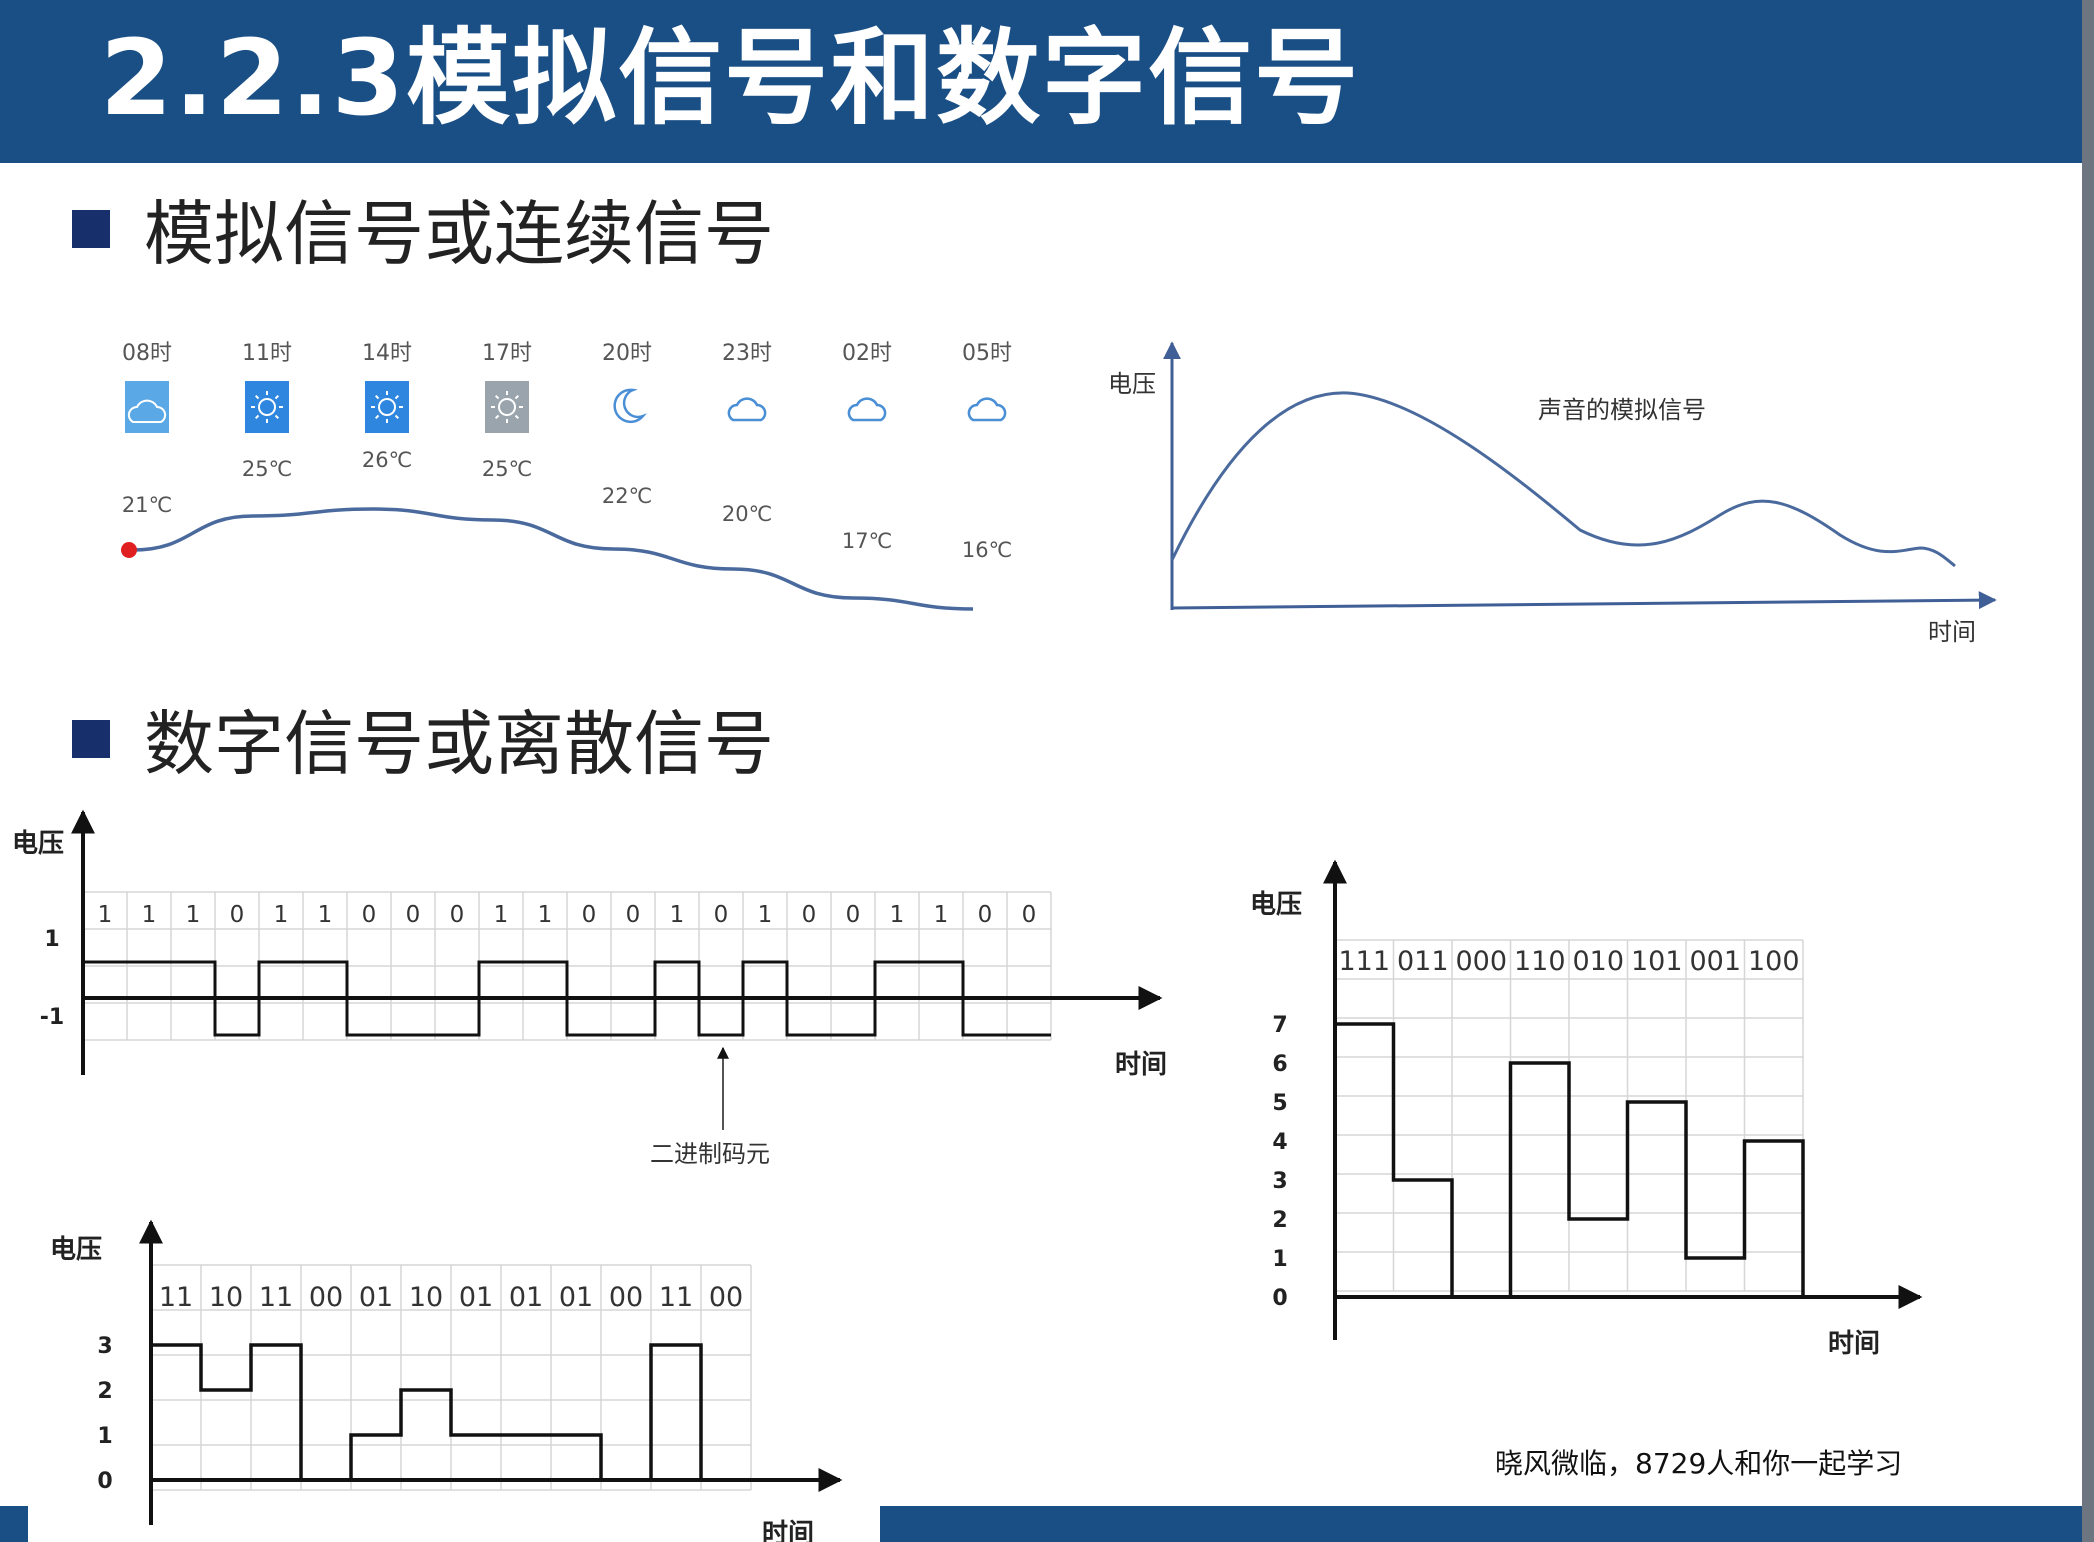  What do you see at coordinates (867, 541) in the screenshot?
I see `weather-temp-label: 17℃` at bounding box center [867, 541].